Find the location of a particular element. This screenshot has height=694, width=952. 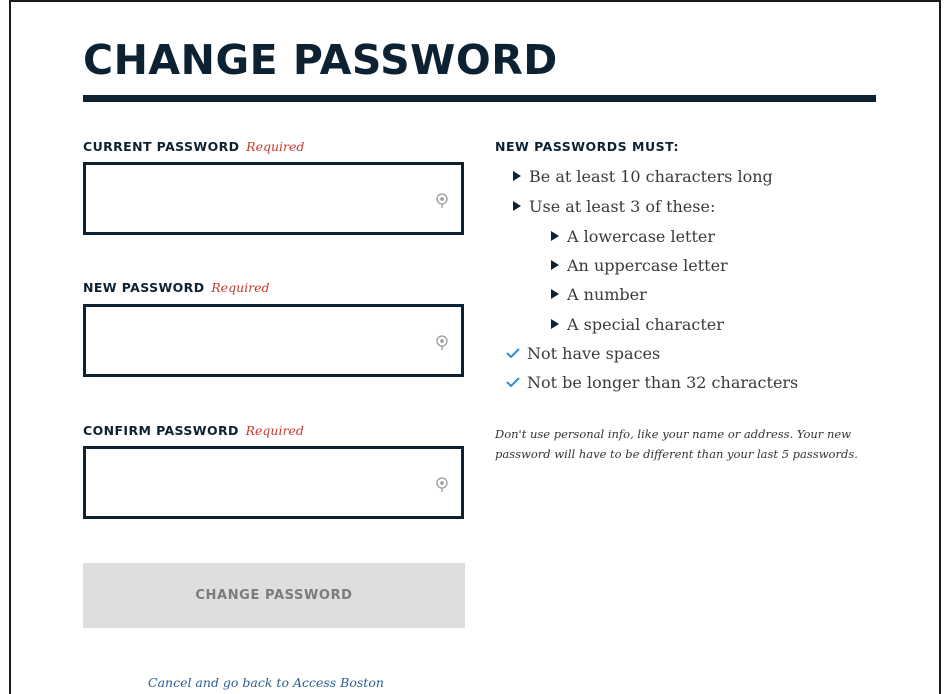

new-password-field is located at coordinates (273, 340).